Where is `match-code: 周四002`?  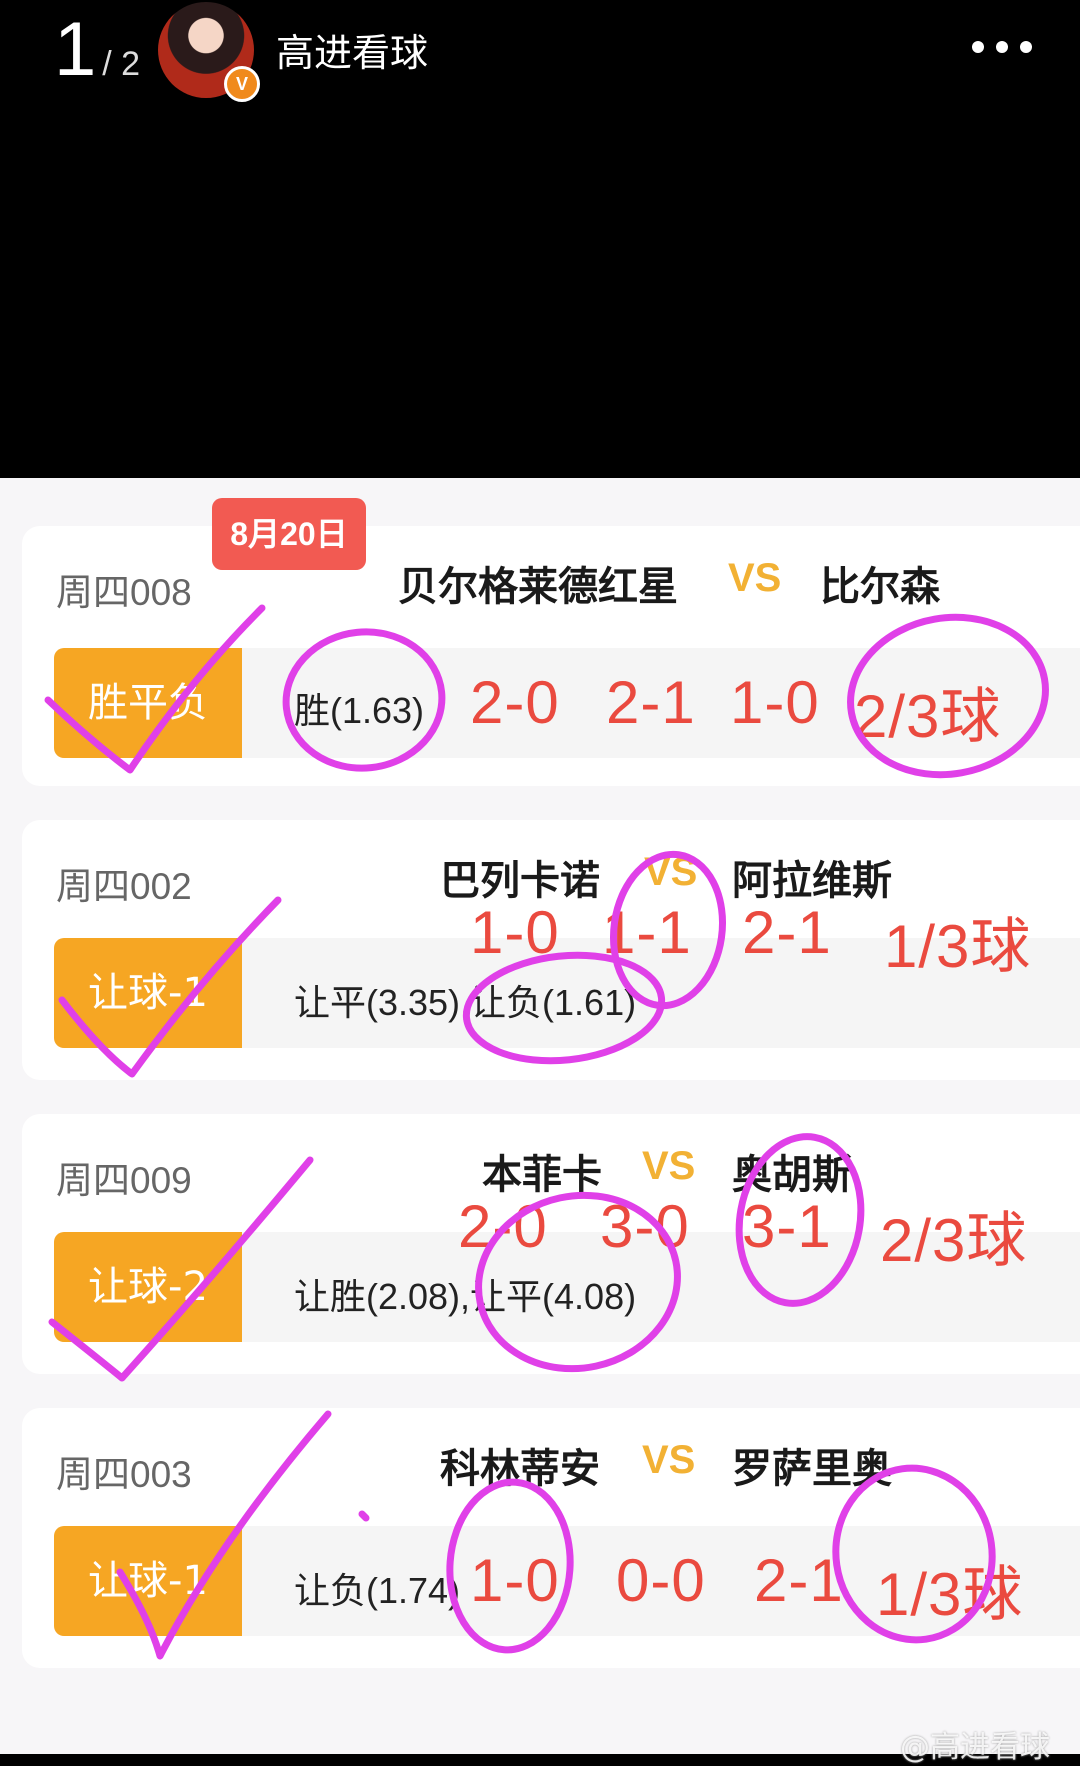
match-code: 周四002 is located at coordinates (124, 886).